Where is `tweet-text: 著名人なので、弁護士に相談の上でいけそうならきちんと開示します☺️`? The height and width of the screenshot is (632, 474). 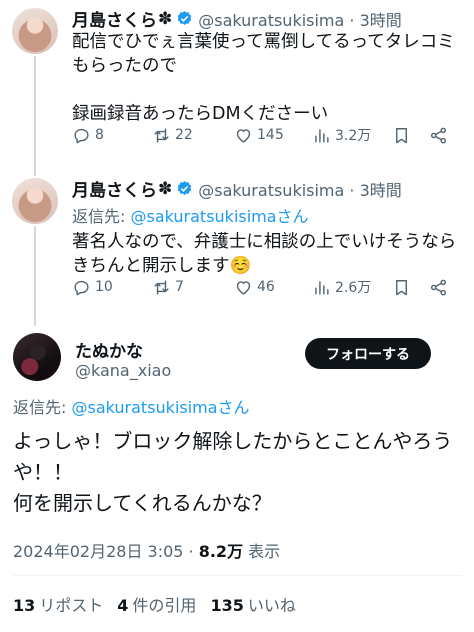
tweet-text: 著名人なので、弁護士に相談の上でいけそうならきちんと開示します☺️ is located at coordinates (264, 254).